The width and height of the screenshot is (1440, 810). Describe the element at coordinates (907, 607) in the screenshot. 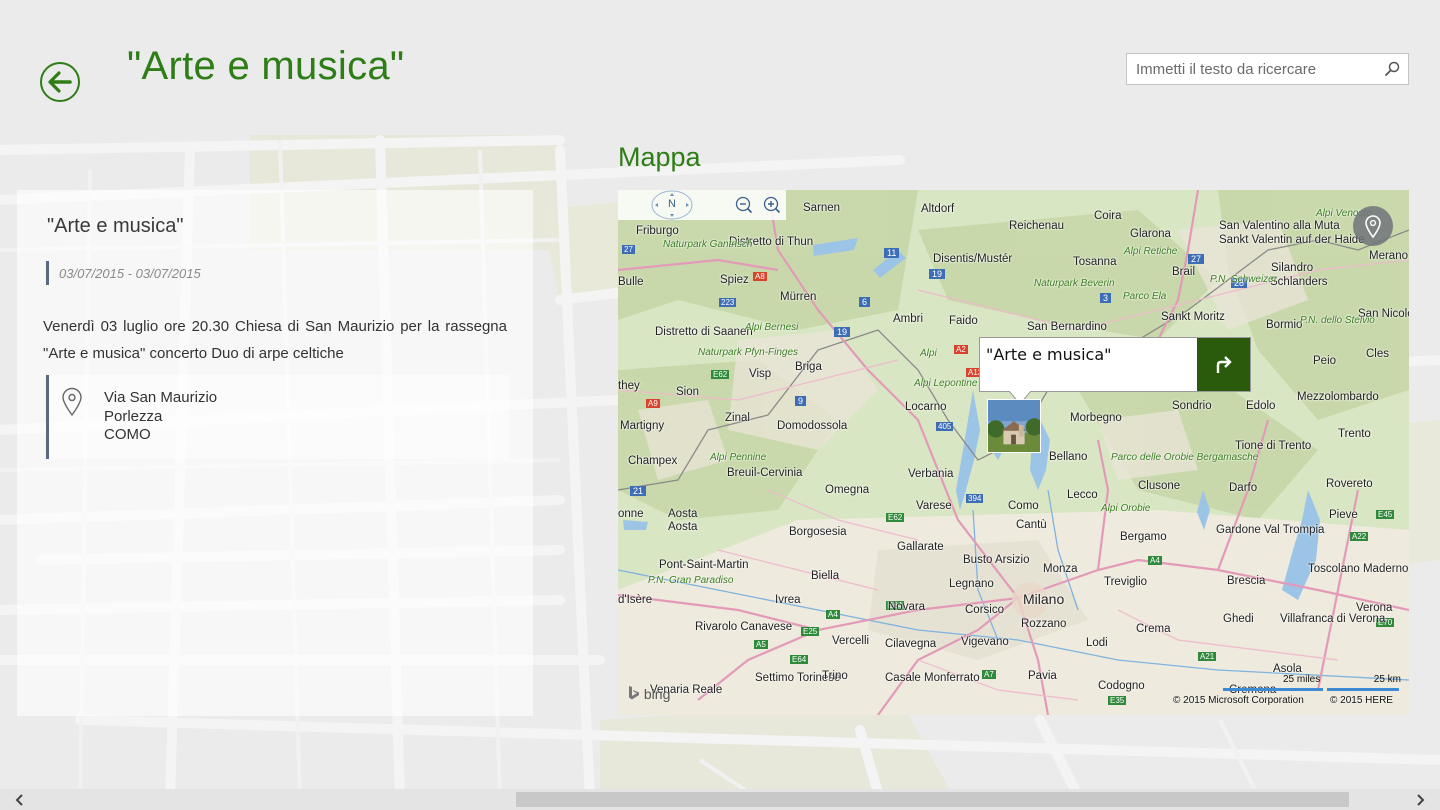

I see `map-label: Novara` at that location.